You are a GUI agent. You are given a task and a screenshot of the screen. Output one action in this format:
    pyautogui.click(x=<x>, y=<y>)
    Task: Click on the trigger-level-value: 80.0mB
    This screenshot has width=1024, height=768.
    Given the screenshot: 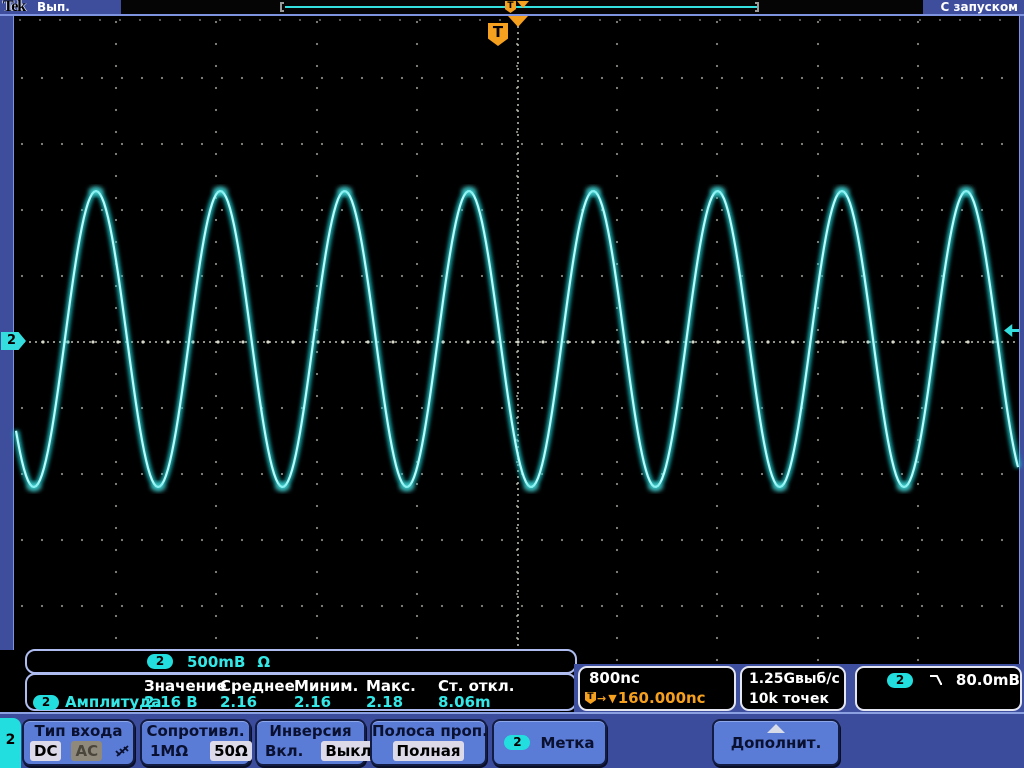 What is the action you would take?
    pyautogui.click(x=987, y=680)
    